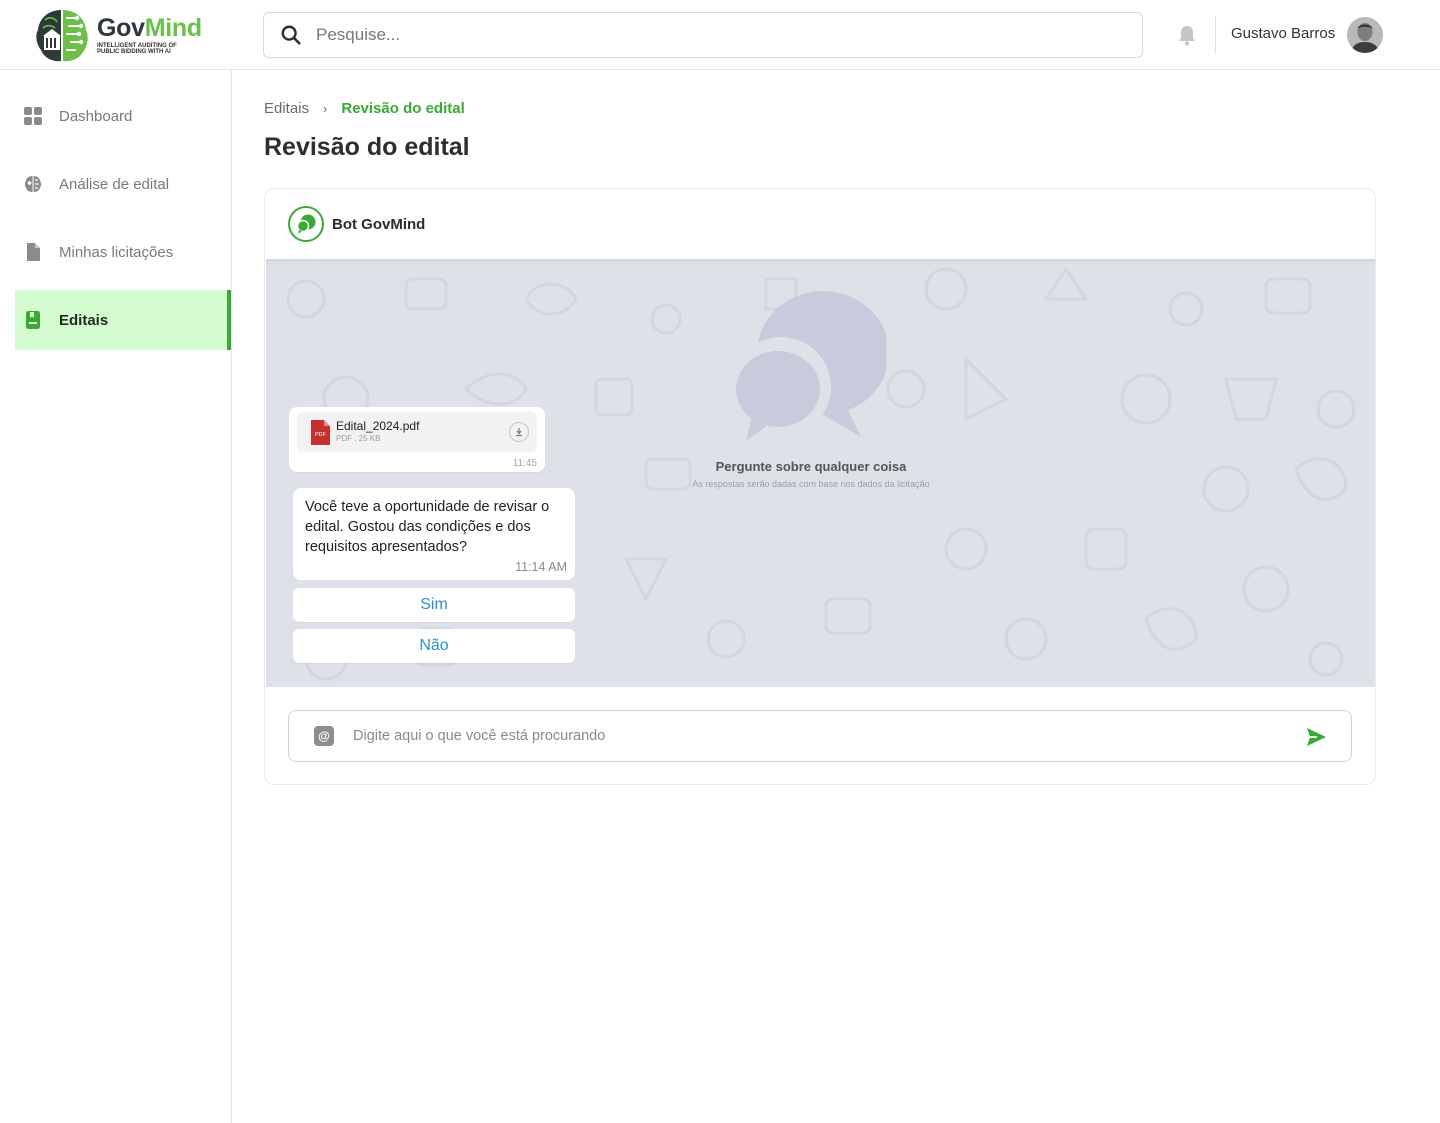 Image resolution: width=1440 pixels, height=1123 pixels. Describe the element at coordinates (1215, 35) in the screenshot. I see `header-divider` at that location.